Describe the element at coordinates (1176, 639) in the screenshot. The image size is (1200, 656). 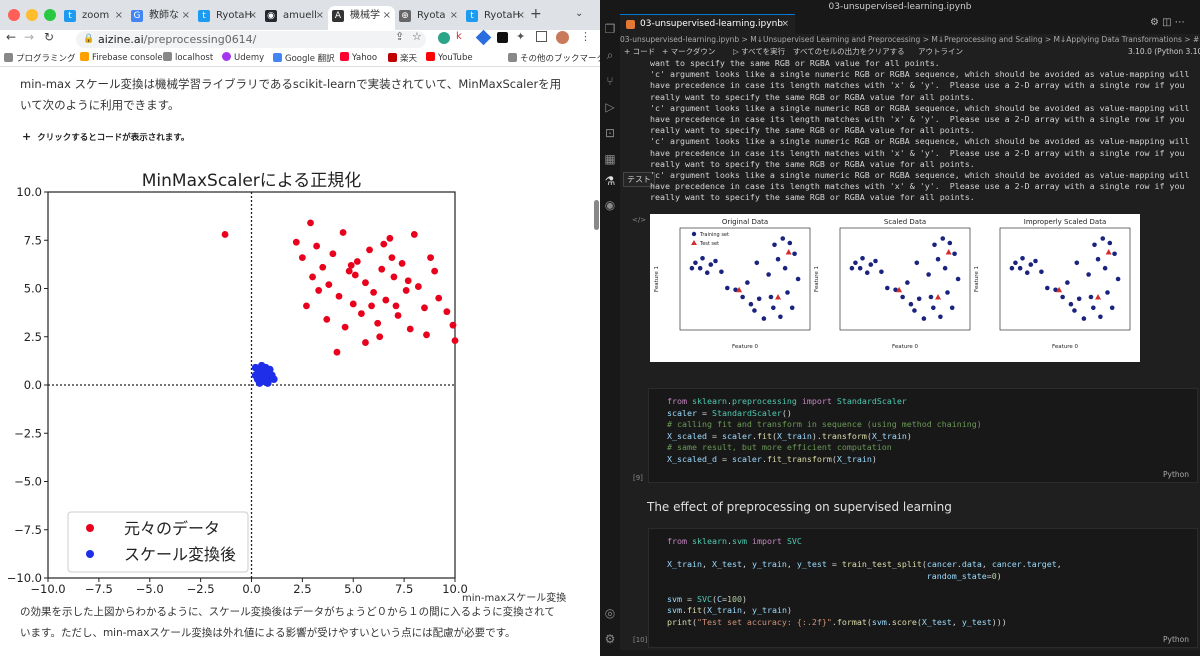
I see `cell-10-language: Python` at that location.